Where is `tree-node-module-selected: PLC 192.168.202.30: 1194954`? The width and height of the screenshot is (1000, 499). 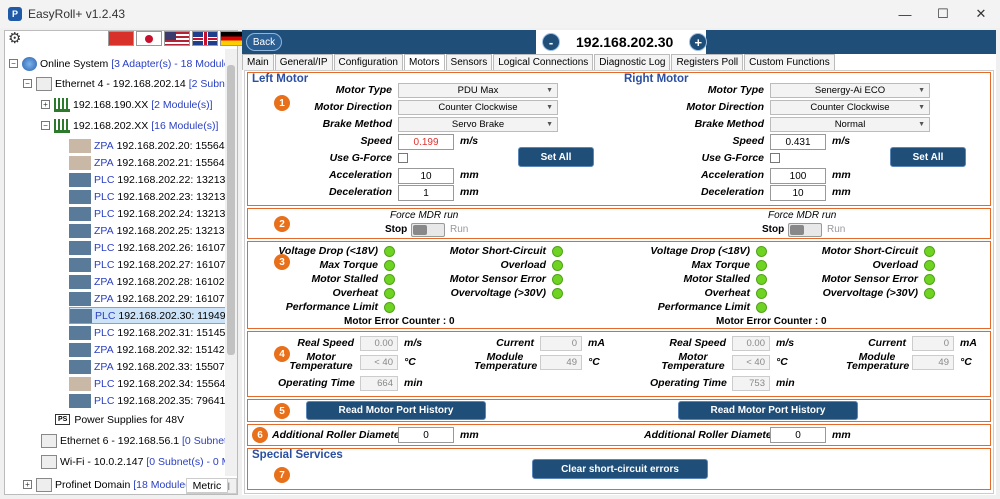 tree-node-module-selected: PLC 192.168.202.30: 1194954 is located at coordinates (148, 315).